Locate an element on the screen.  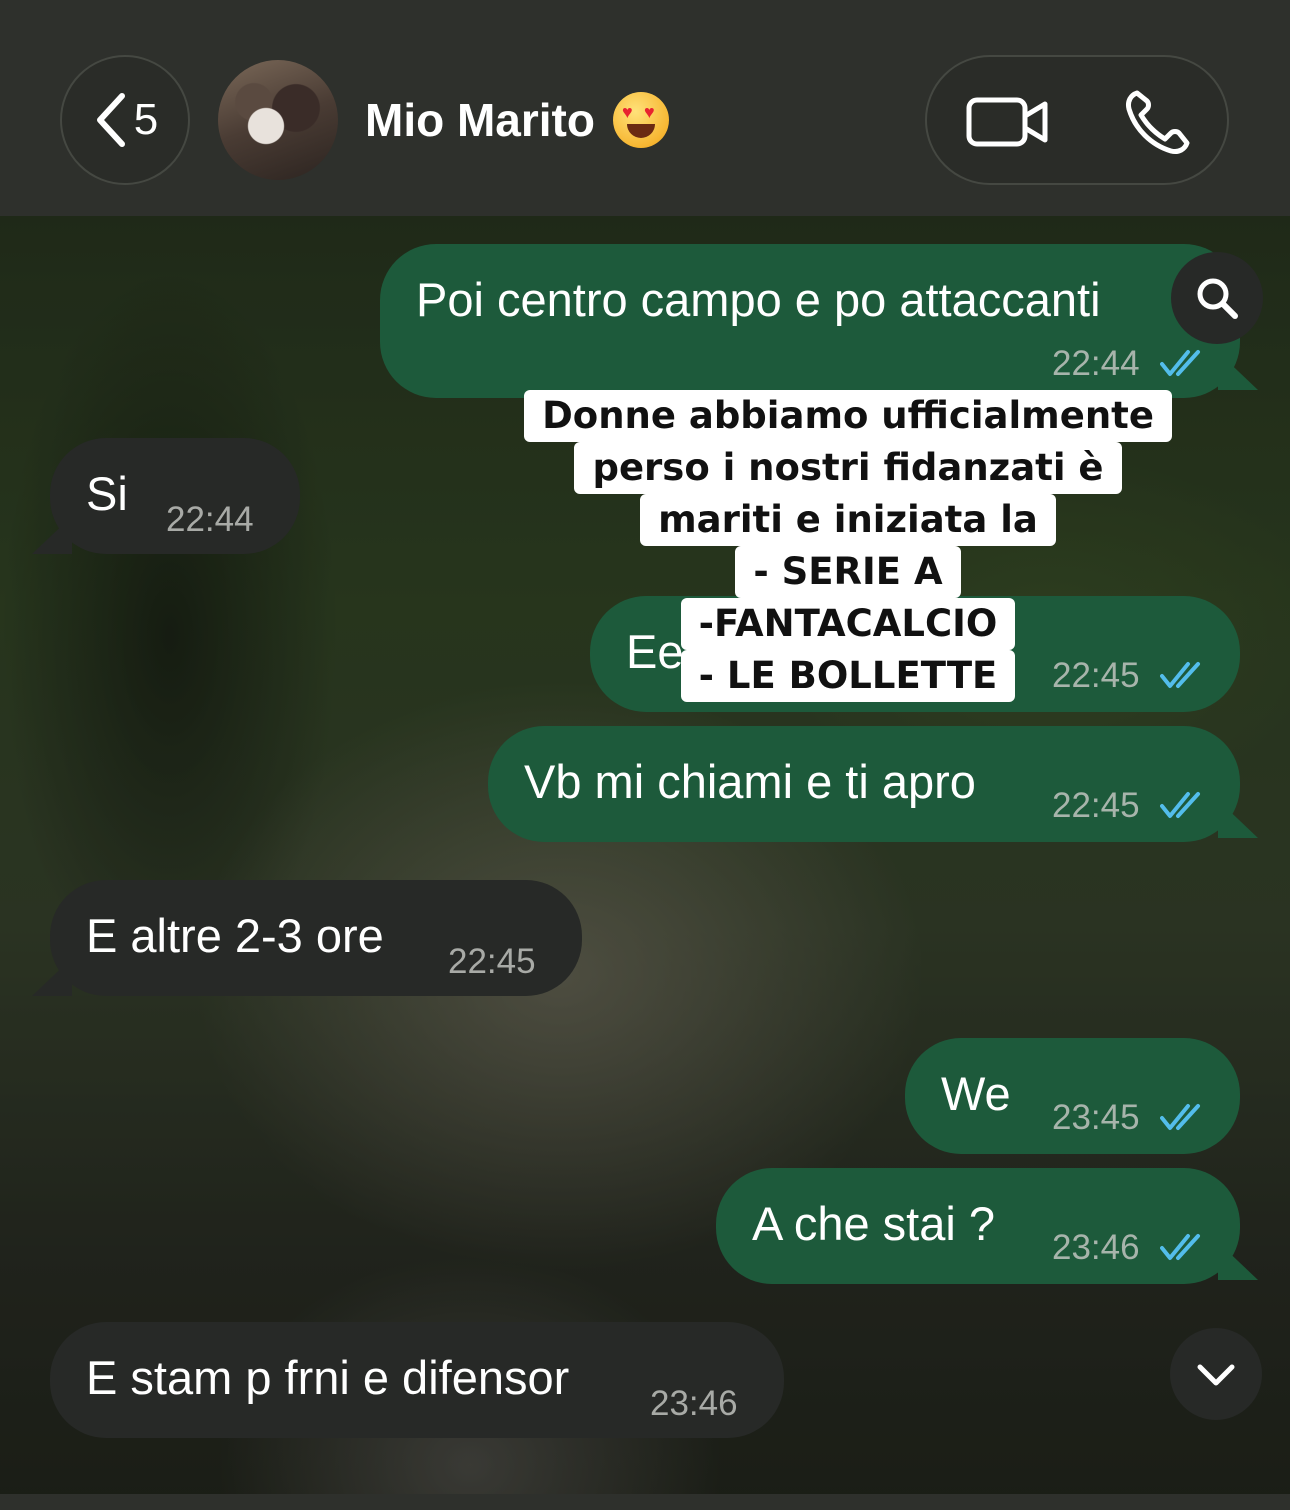
call-actions is located at coordinates (1077, 120).